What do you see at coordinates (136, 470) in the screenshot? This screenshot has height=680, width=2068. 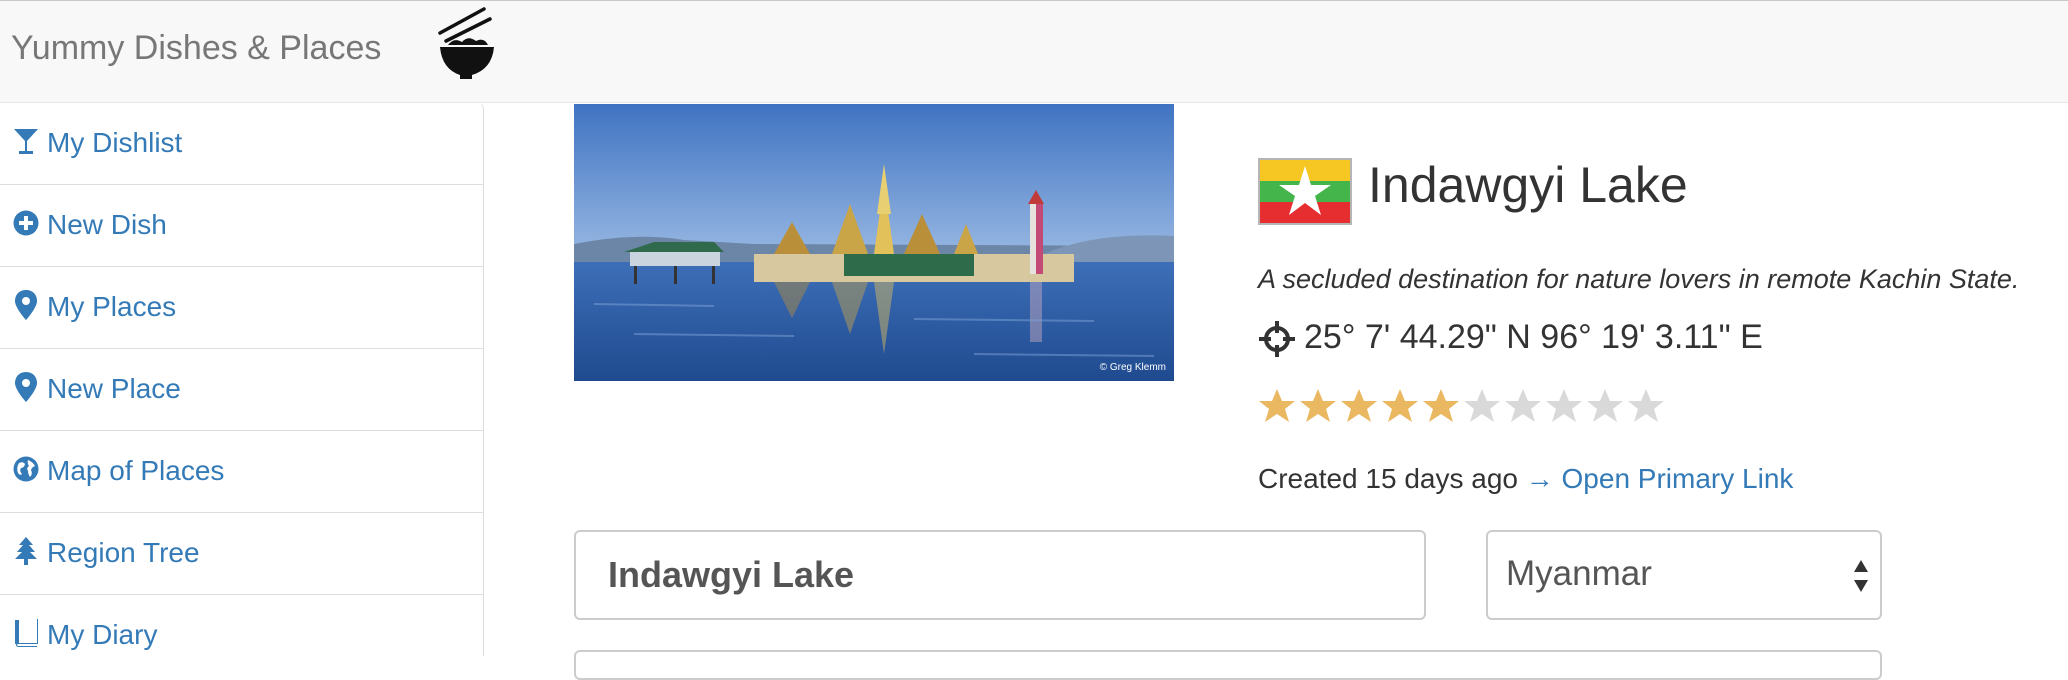 I see `sidebar-item-label: Map of Places` at bounding box center [136, 470].